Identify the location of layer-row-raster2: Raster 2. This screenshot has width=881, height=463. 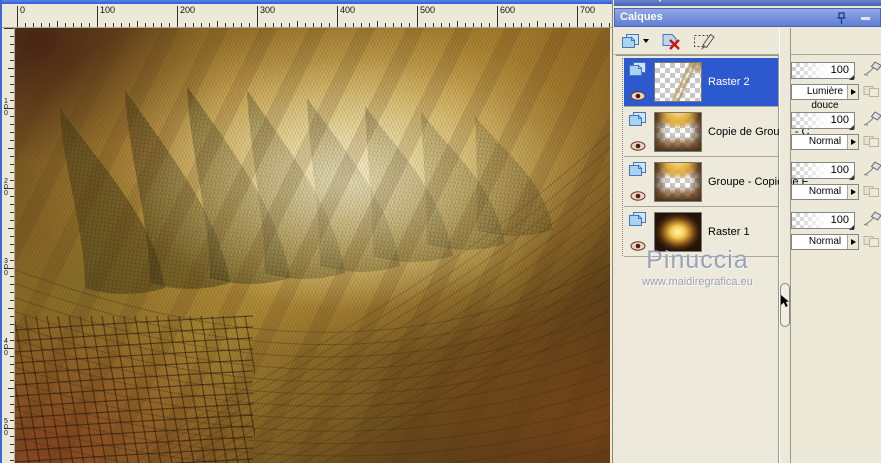
(701, 82).